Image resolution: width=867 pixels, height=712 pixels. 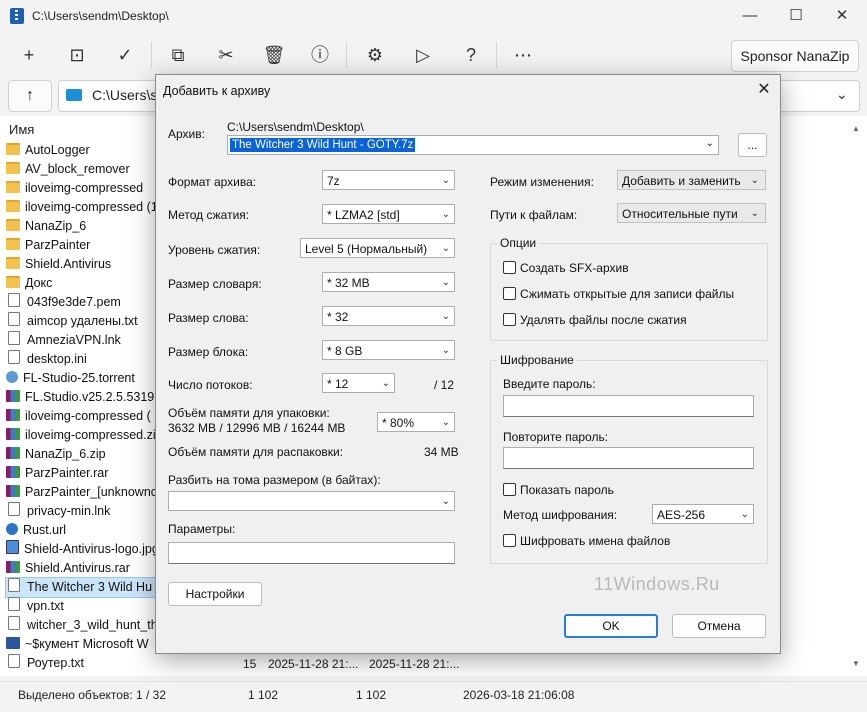 I want to click on paths-select: Относительные пути ⌄, so click(x=691, y=213).